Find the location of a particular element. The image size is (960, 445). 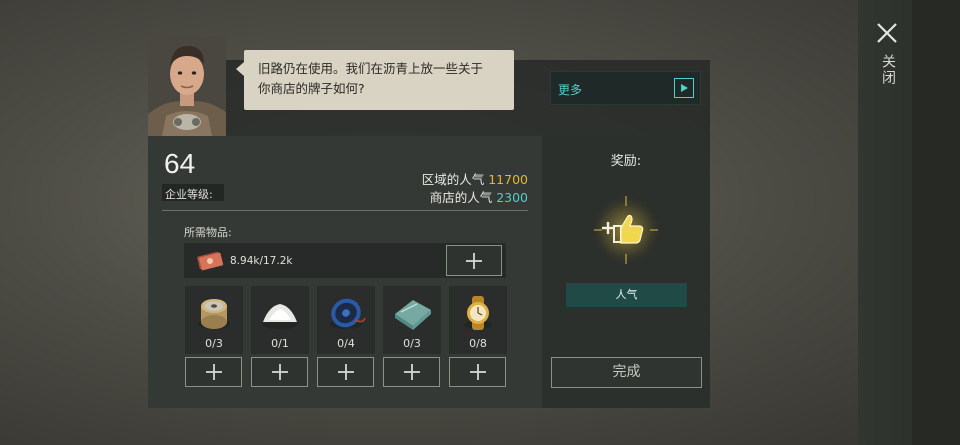

item-slot-gold-watch: 0/8 is located at coordinates (478, 320).